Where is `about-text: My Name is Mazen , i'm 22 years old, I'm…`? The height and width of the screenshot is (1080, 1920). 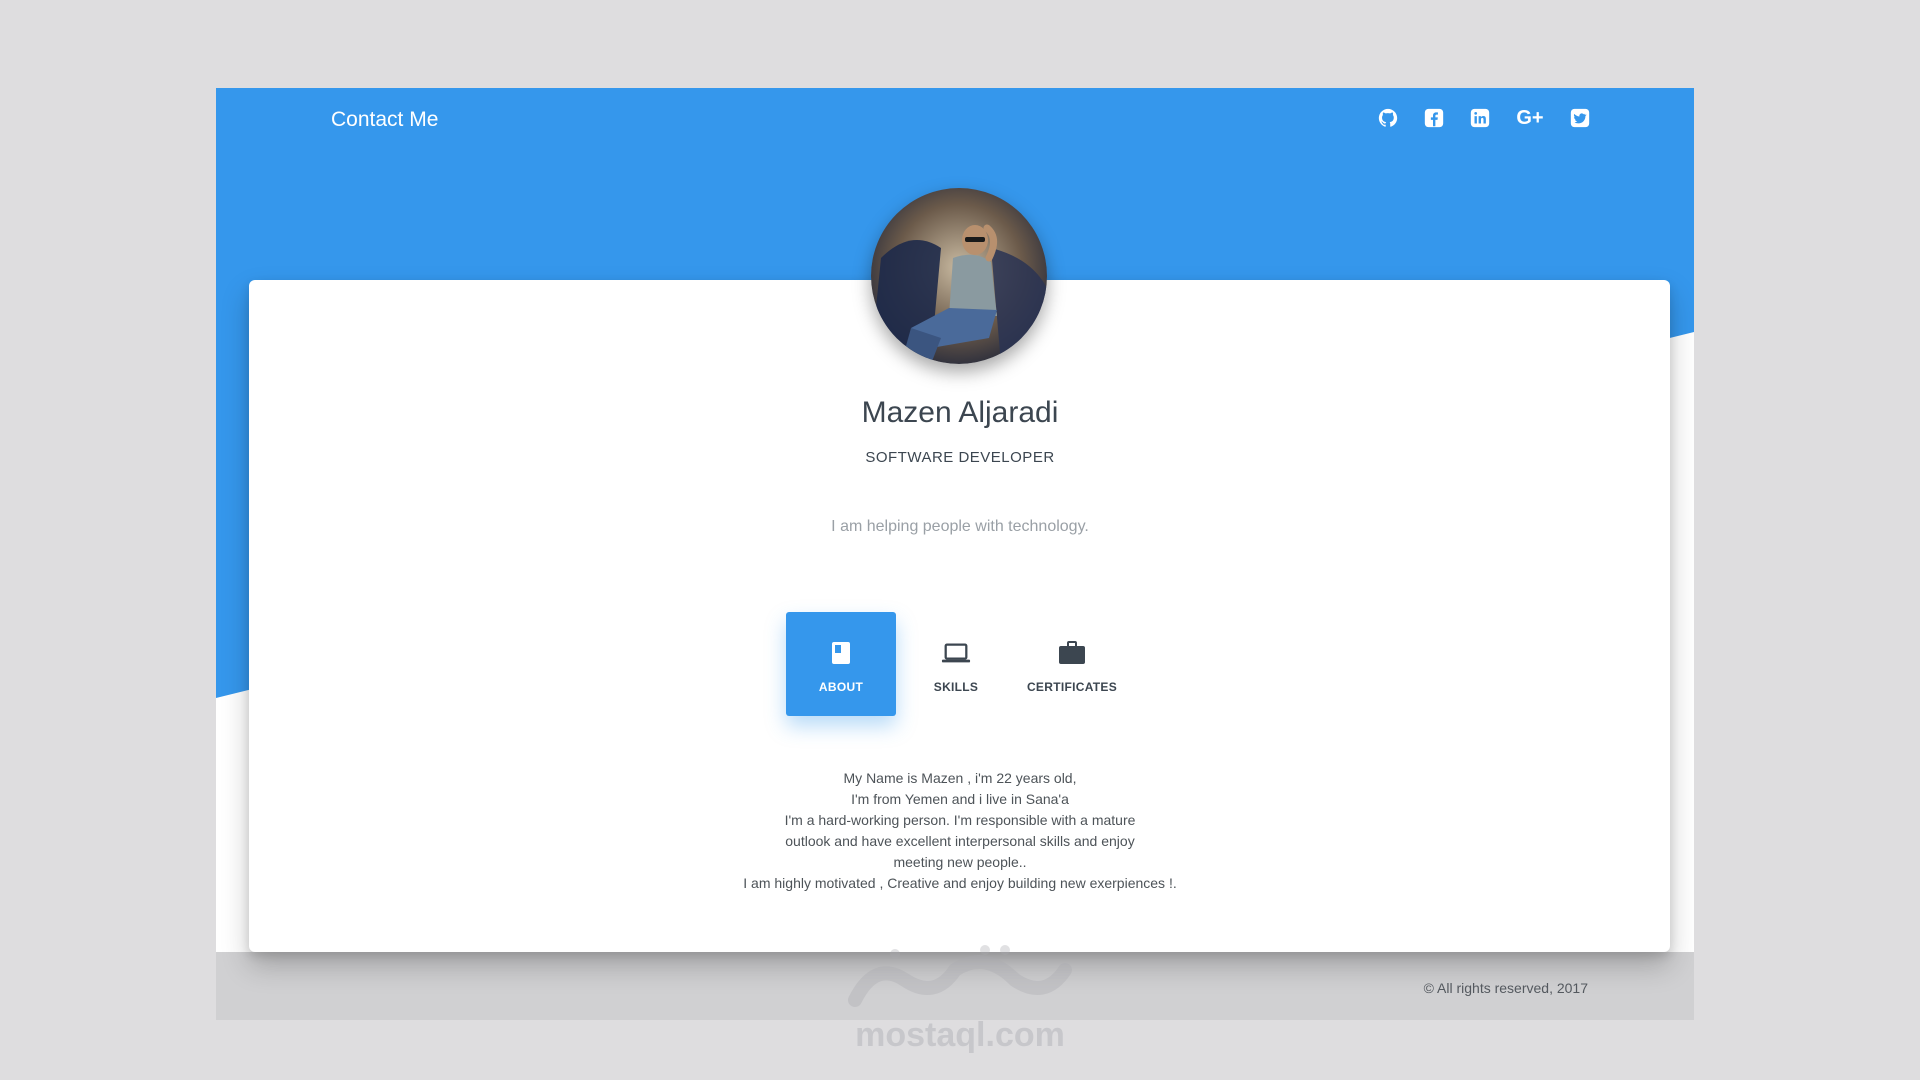 about-text: My Name is Mazen , i'm 22 years old, I'm… is located at coordinates (960, 831).